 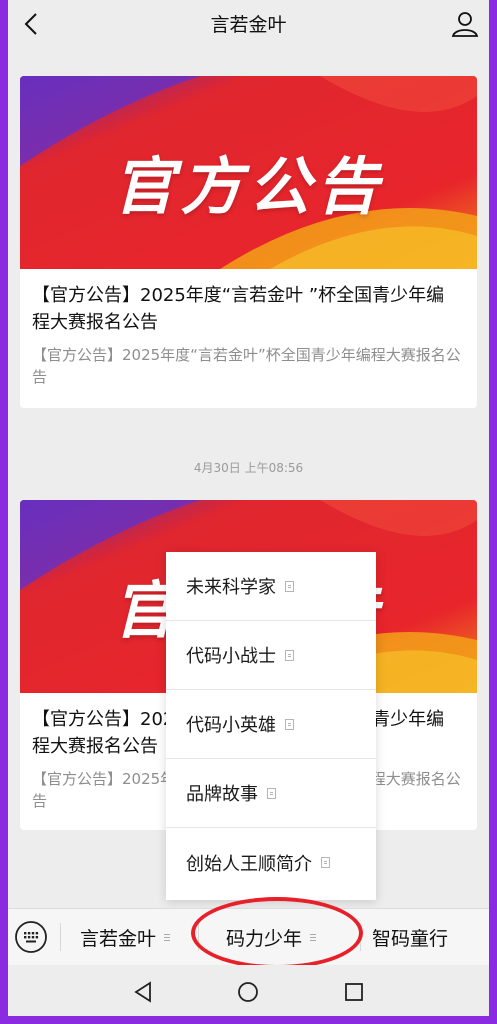 I want to click on person-icon, so click(x=465, y=24).